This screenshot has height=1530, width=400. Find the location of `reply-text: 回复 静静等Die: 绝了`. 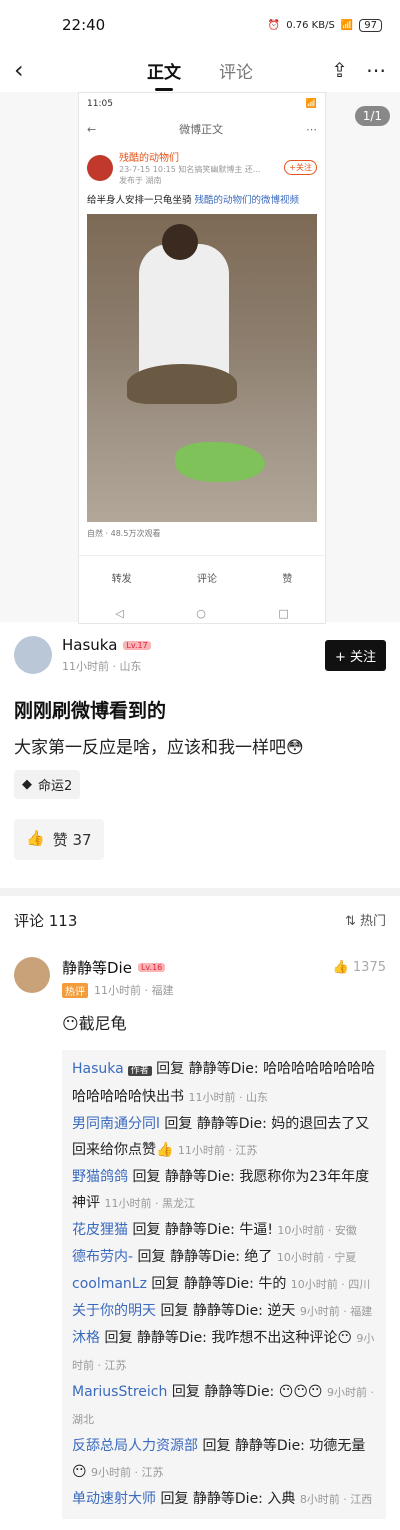

reply-text: 回复 静静等Die: 绝了 is located at coordinates (205, 1257).